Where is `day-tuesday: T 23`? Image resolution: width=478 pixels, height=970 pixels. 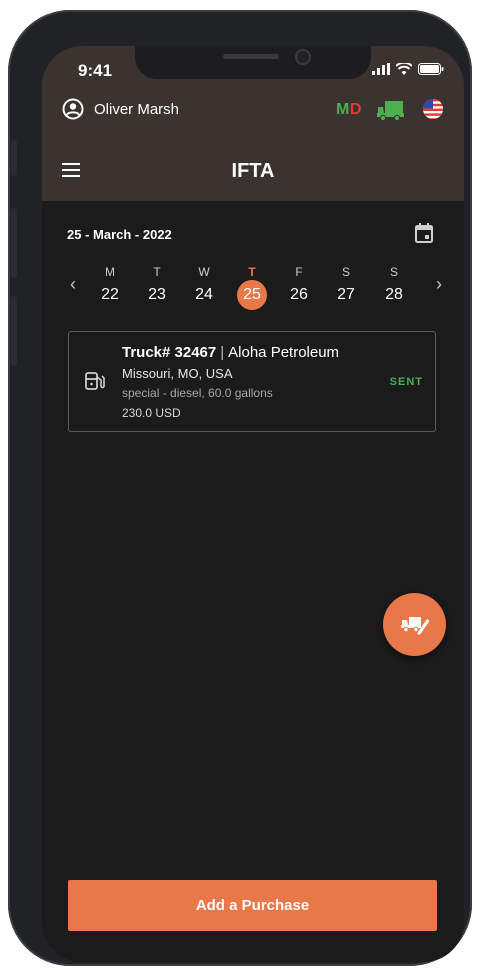
day-tuesday: T 23 is located at coordinates (157, 287).